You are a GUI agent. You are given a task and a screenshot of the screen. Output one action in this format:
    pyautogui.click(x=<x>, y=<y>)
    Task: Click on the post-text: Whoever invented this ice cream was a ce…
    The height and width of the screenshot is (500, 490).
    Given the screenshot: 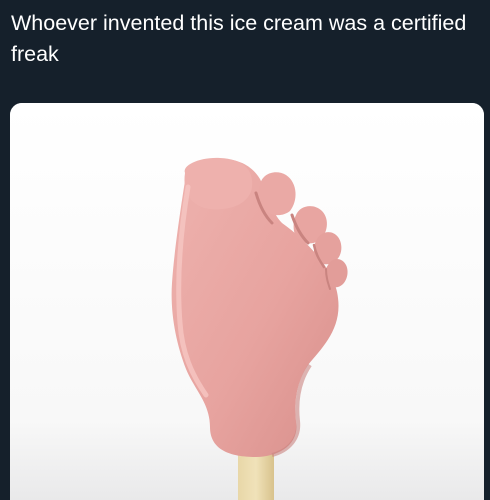 What is the action you would take?
    pyautogui.click(x=239, y=38)
    